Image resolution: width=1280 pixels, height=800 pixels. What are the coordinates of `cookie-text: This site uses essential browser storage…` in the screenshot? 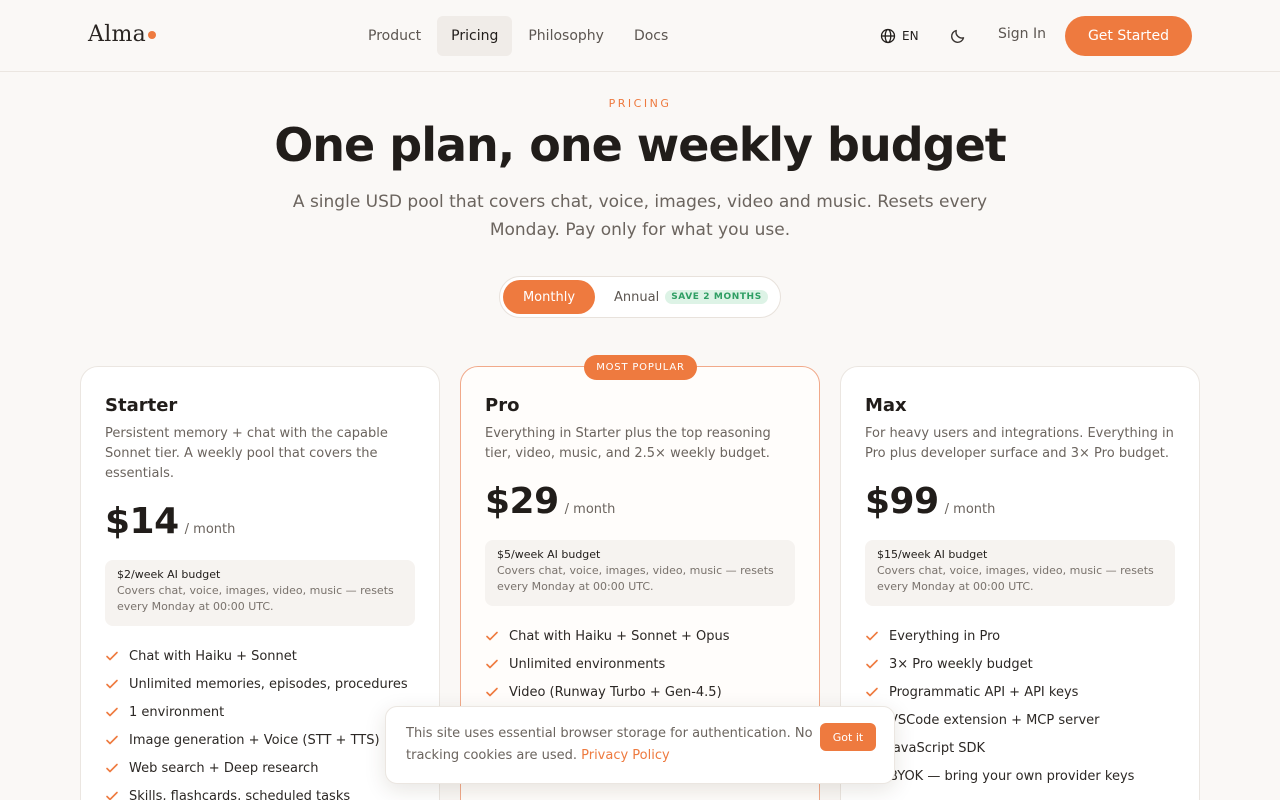 It's located at (611, 745).